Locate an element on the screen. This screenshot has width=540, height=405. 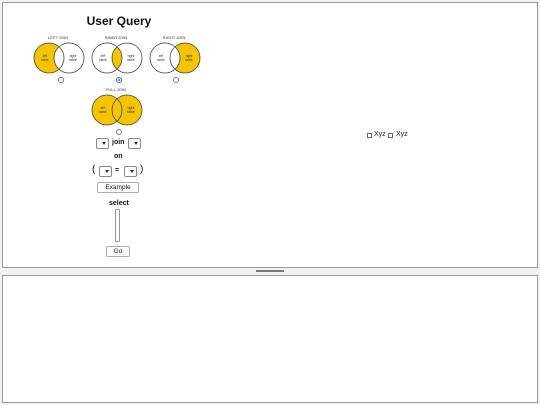
xyz-checkbox-1-label: Xyz is located at coordinates (380, 134).